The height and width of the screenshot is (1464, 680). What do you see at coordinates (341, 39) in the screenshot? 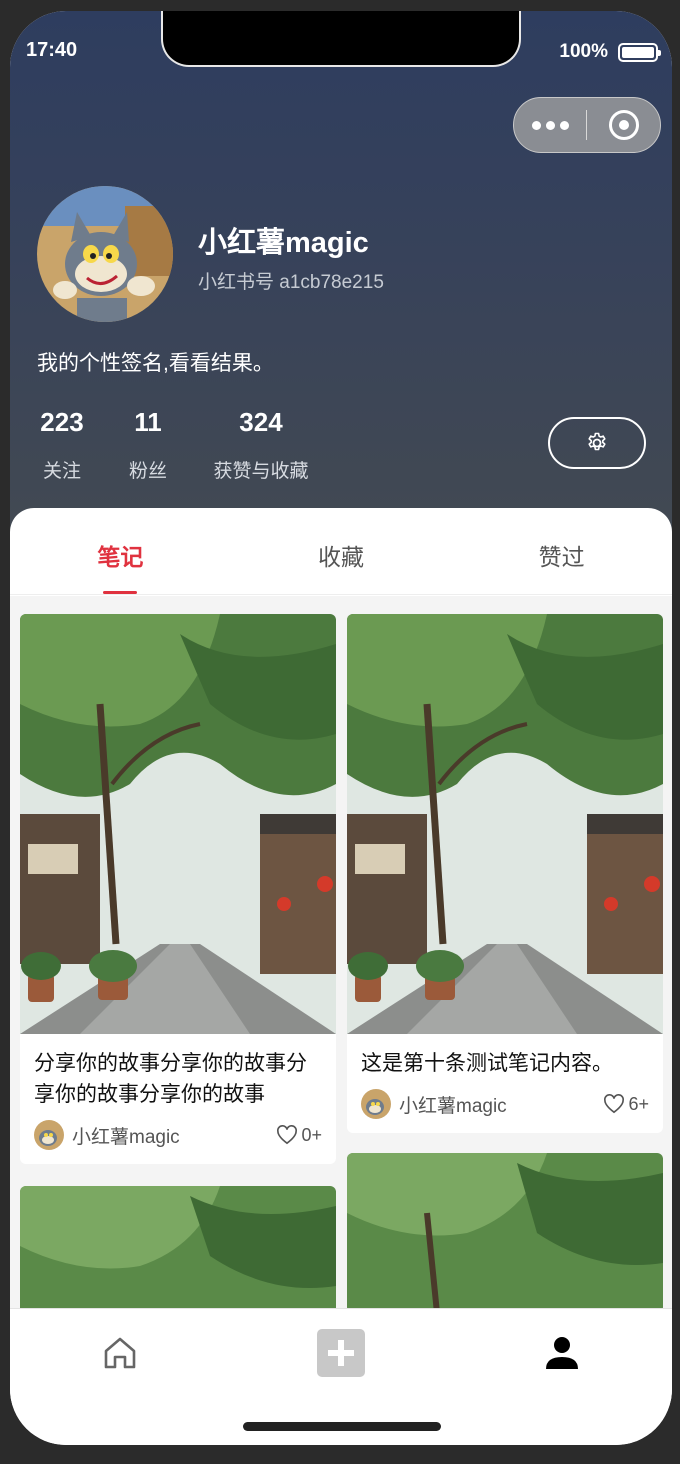
I see `device-notch` at bounding box center [341, 39].